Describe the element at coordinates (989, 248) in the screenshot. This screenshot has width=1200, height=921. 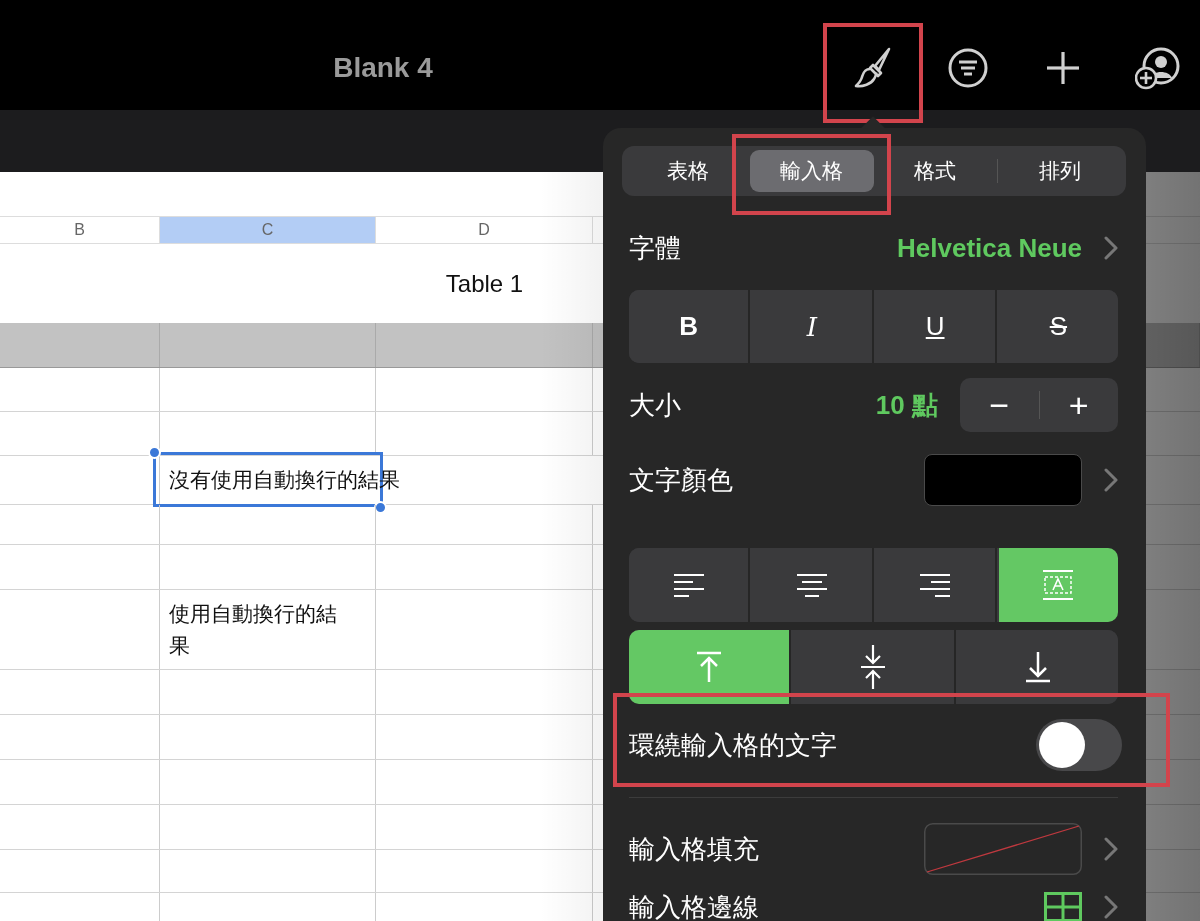
I see `font-value: Helvetica Neue` at that location.